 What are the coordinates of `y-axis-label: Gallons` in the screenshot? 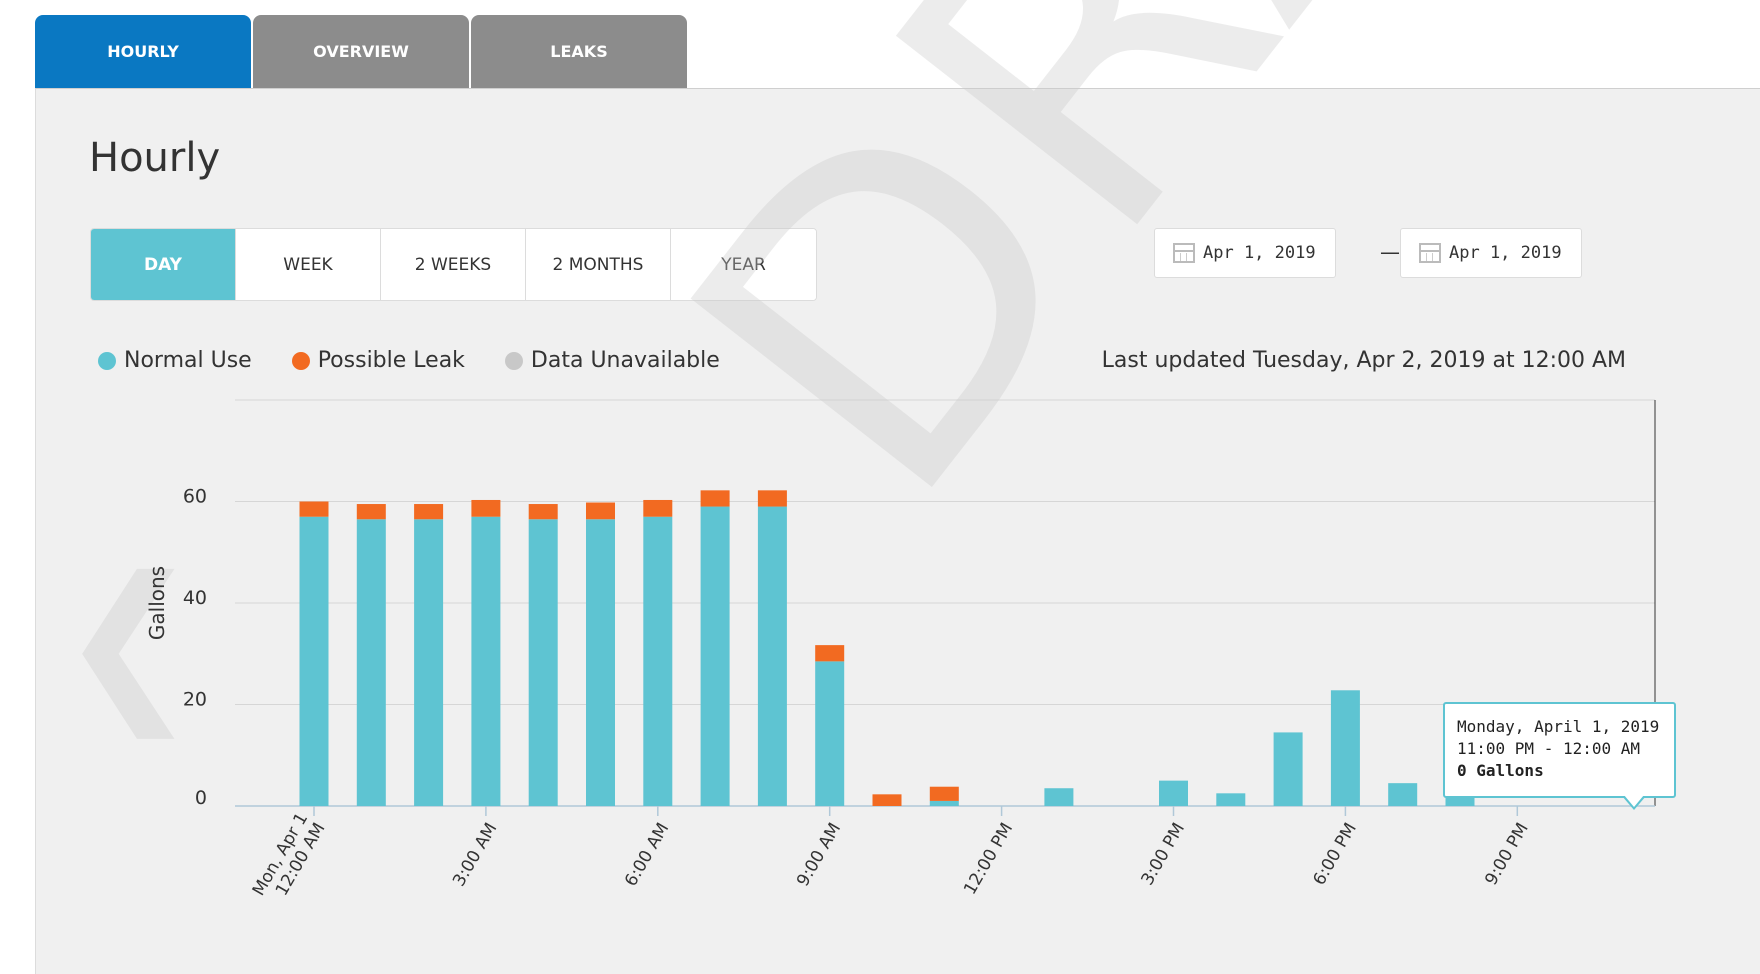 It's located at (157, 603).